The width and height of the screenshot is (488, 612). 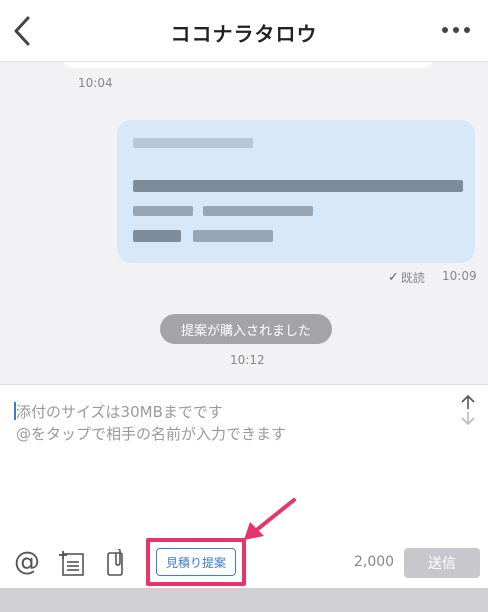 I want to click on template-list-icon, so click(x=72, y=563).